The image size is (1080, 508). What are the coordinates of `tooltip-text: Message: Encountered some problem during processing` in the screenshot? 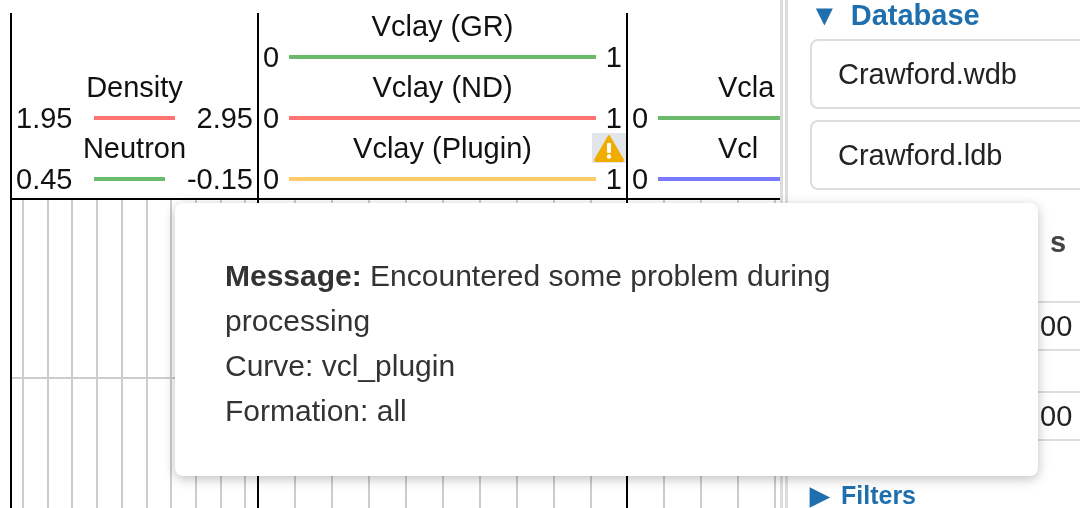 It's located at (528, 298).